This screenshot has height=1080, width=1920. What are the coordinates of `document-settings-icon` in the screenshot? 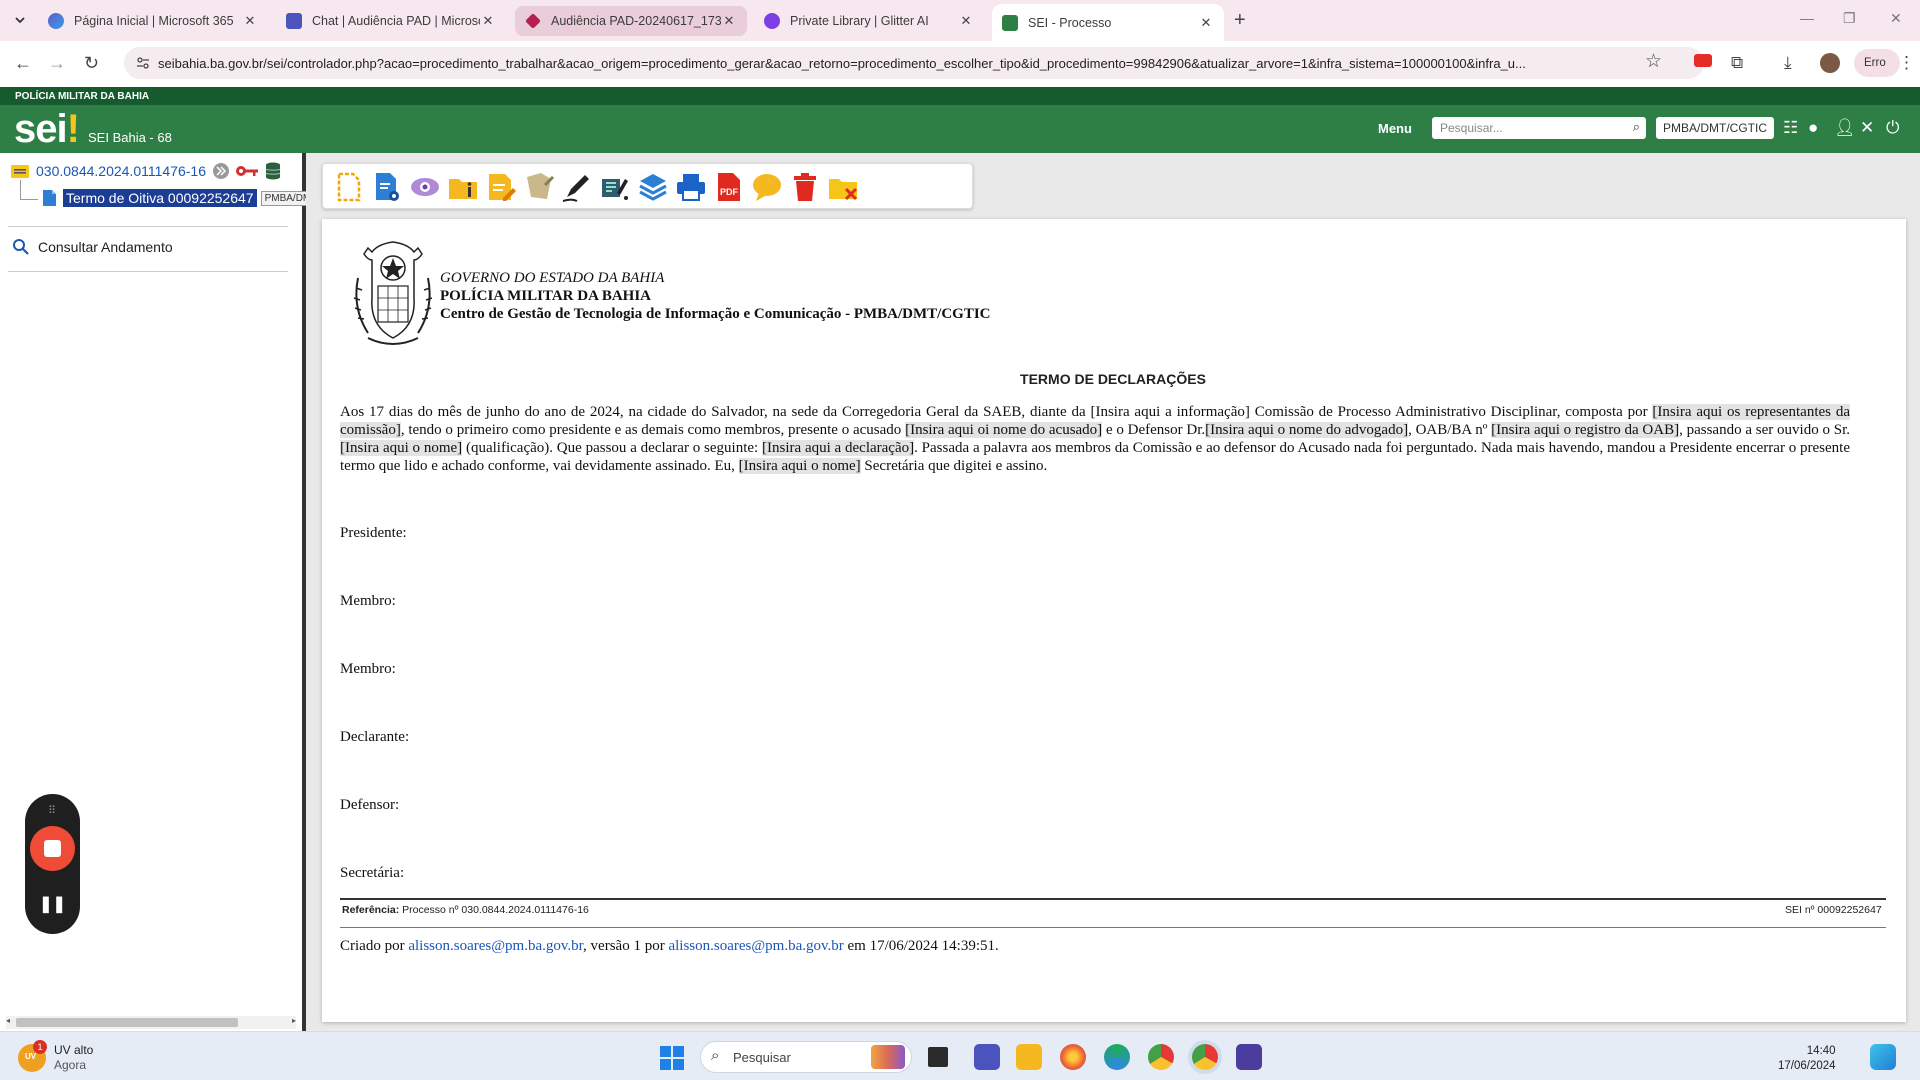 It's located at (387, 187).